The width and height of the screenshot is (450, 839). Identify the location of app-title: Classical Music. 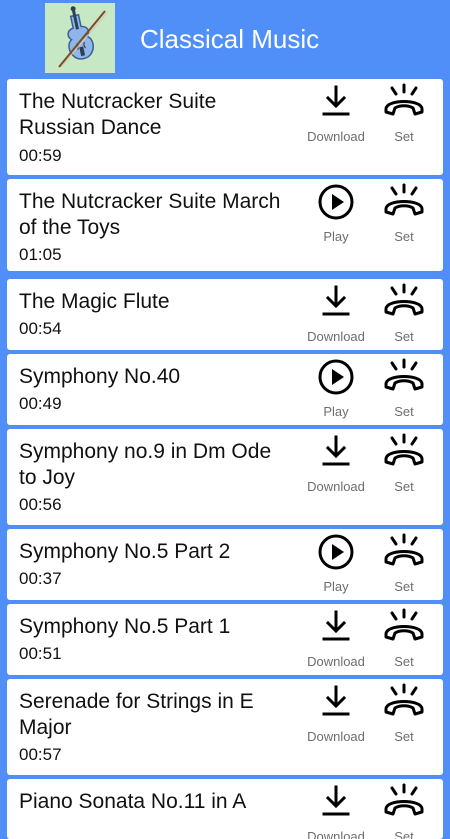
(230, 39).